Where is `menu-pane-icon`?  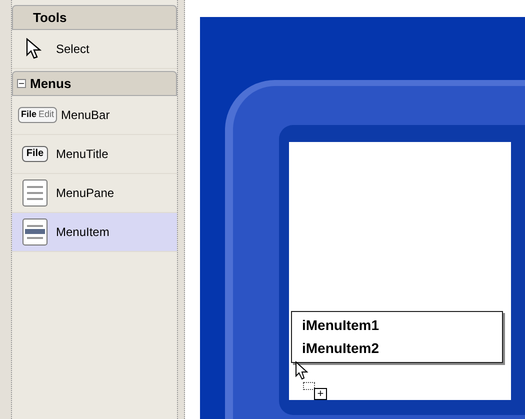
menu-pane-icon is located at coordinates (35, 193).